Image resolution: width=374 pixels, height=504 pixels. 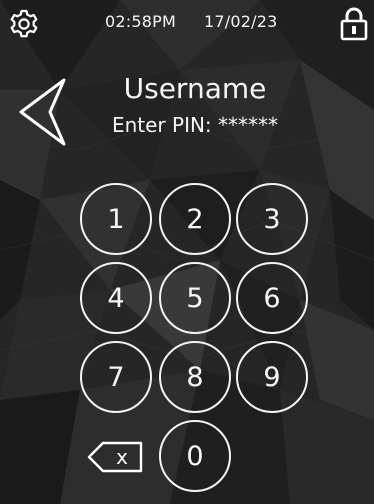 I want to click on keypad-key-7: 7, so click(x=116, y=377).